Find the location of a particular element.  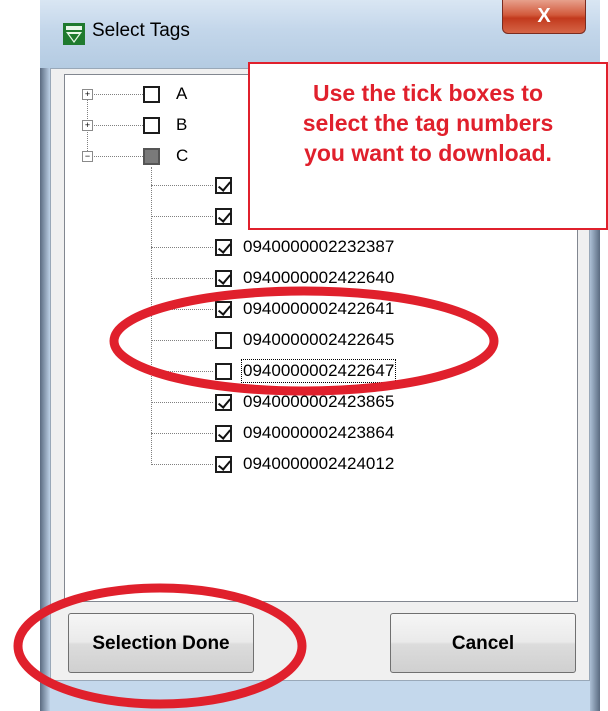

highlight-ellipse-unchecked-tags is located at coordinates (304, 341).